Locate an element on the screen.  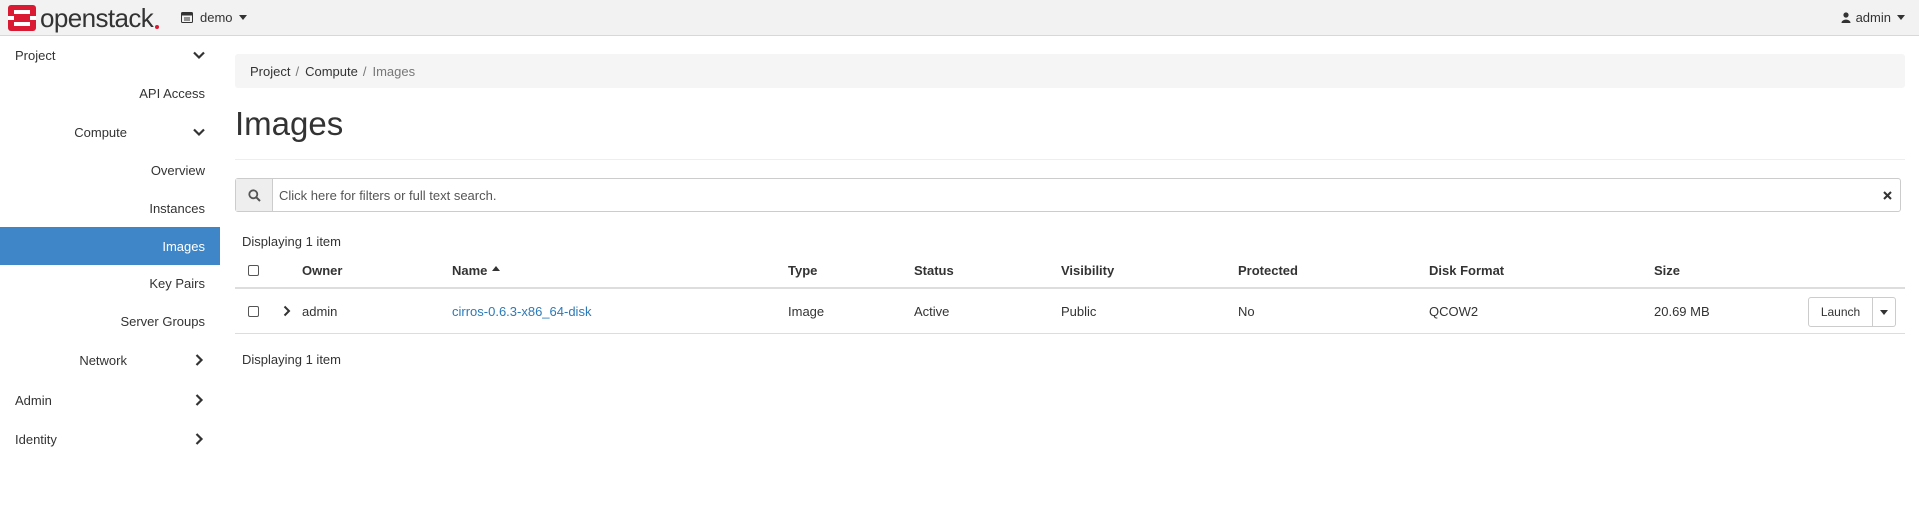
sidebar-item-label: Instances is located at coordinates (177, 208).